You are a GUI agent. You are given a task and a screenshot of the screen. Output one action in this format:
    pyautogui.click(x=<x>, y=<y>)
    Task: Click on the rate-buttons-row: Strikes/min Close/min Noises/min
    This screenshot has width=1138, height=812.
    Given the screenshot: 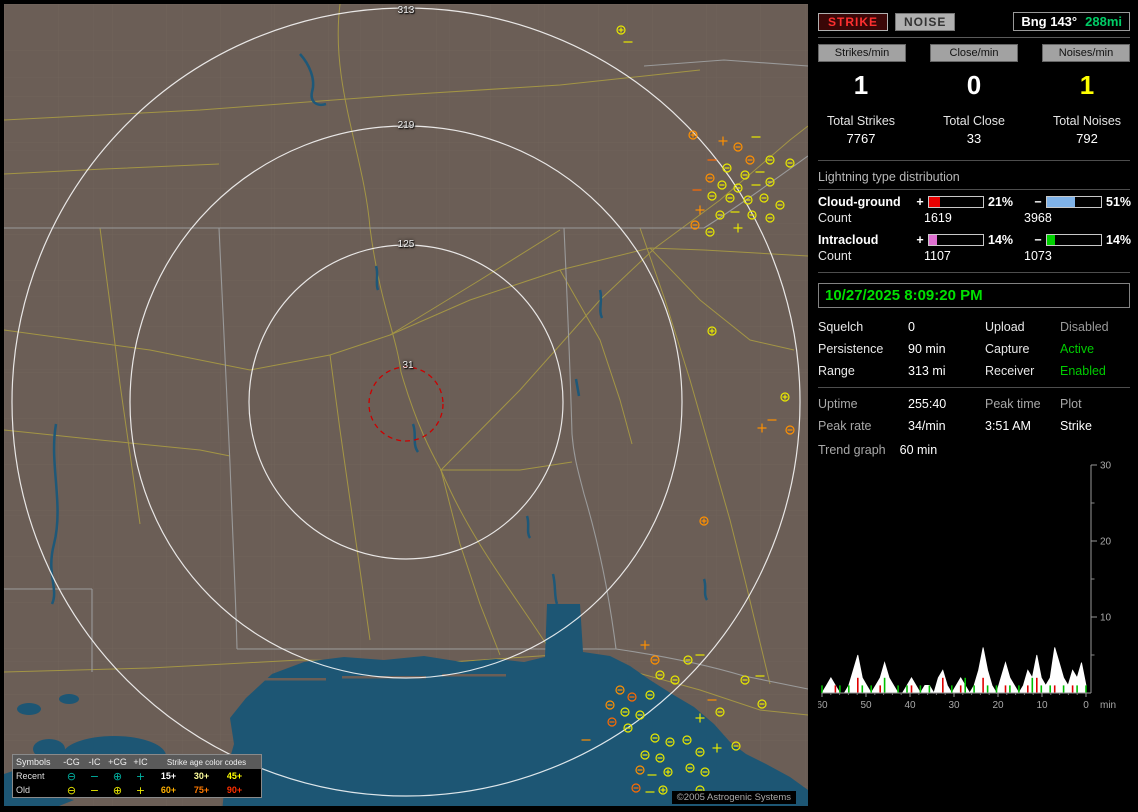 What is the action you would take?
    pyautogui.click(x=974, y=53)
    